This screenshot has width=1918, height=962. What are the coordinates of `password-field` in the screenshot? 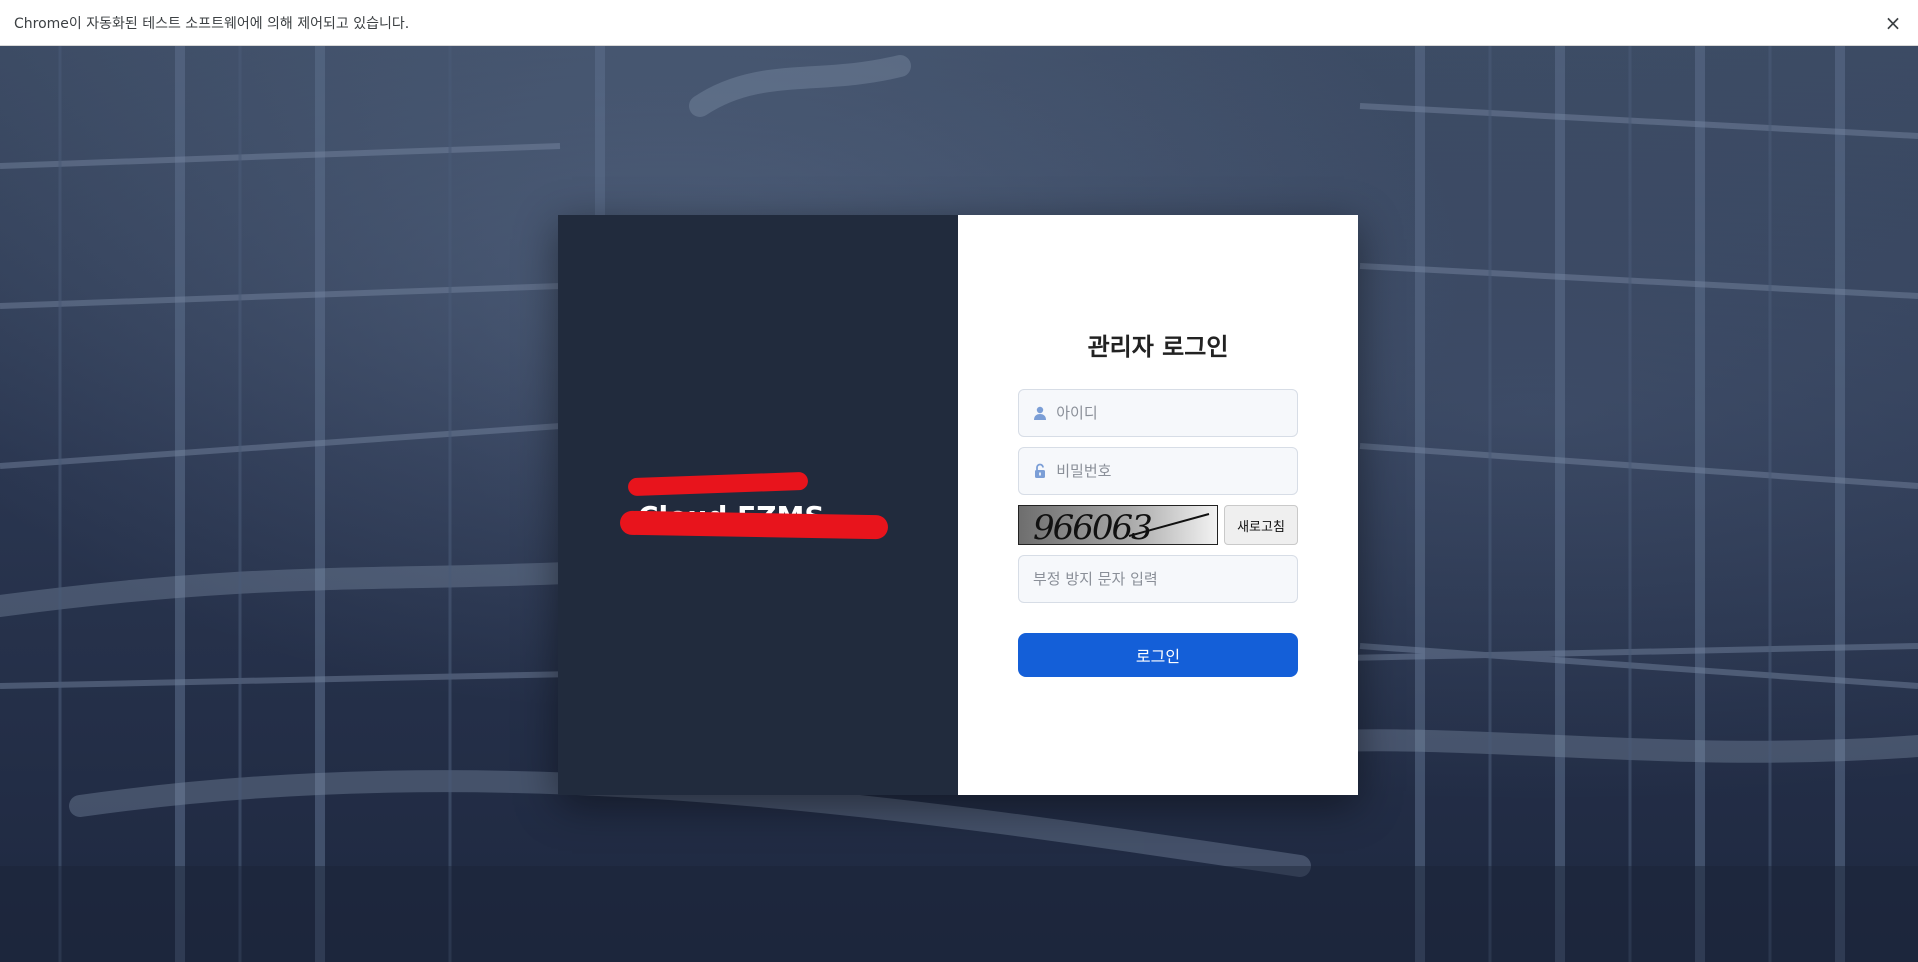 It's located at (1158, 471).